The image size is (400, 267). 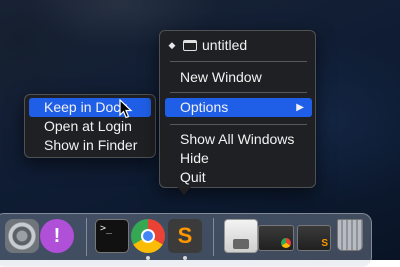 What do you see at coordinates (286, 243) in the screenshot?
I see `chrome-badge-icon` at bounding box center [286, 243].